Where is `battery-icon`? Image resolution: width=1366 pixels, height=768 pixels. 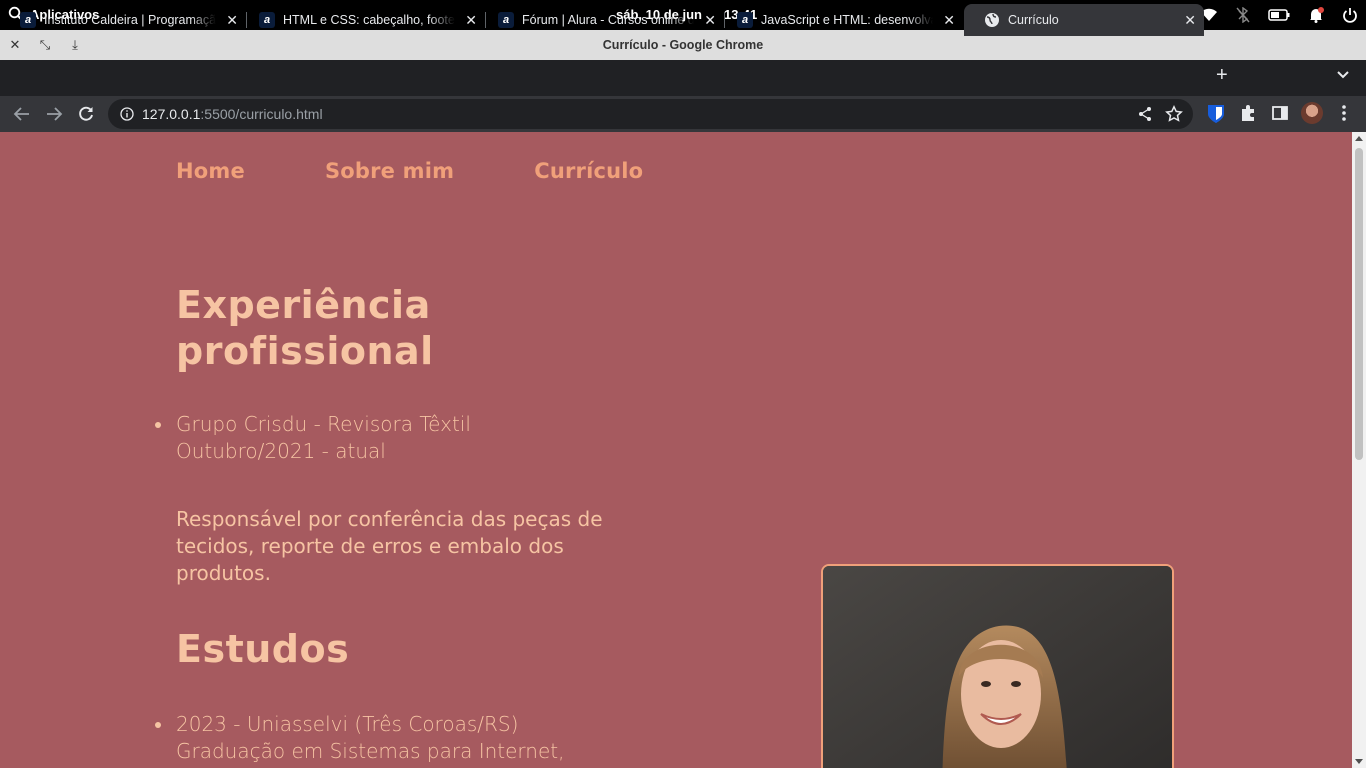
battery-icon is located at coordinates (1279, 15).